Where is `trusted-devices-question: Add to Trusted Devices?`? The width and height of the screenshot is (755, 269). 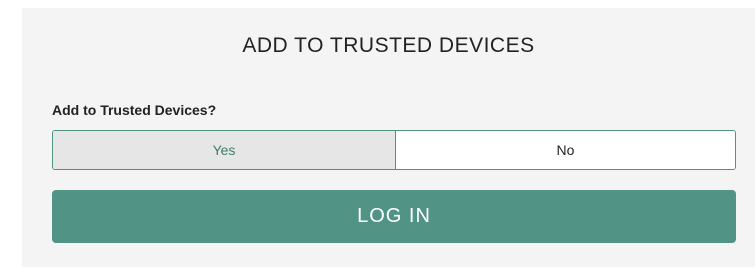
trusted-devices-question: Add to Trusted Devices? is located at coordinates (134, 110).